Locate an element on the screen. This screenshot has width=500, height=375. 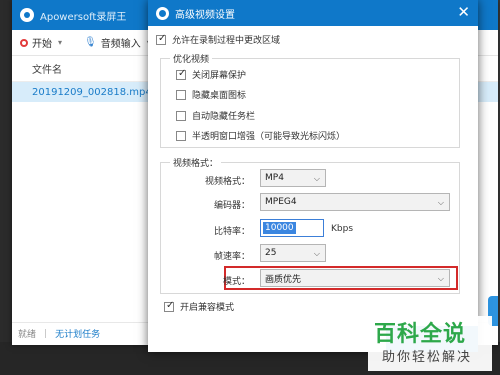
status-text: 就绪 is located at coordinates (27, 335).